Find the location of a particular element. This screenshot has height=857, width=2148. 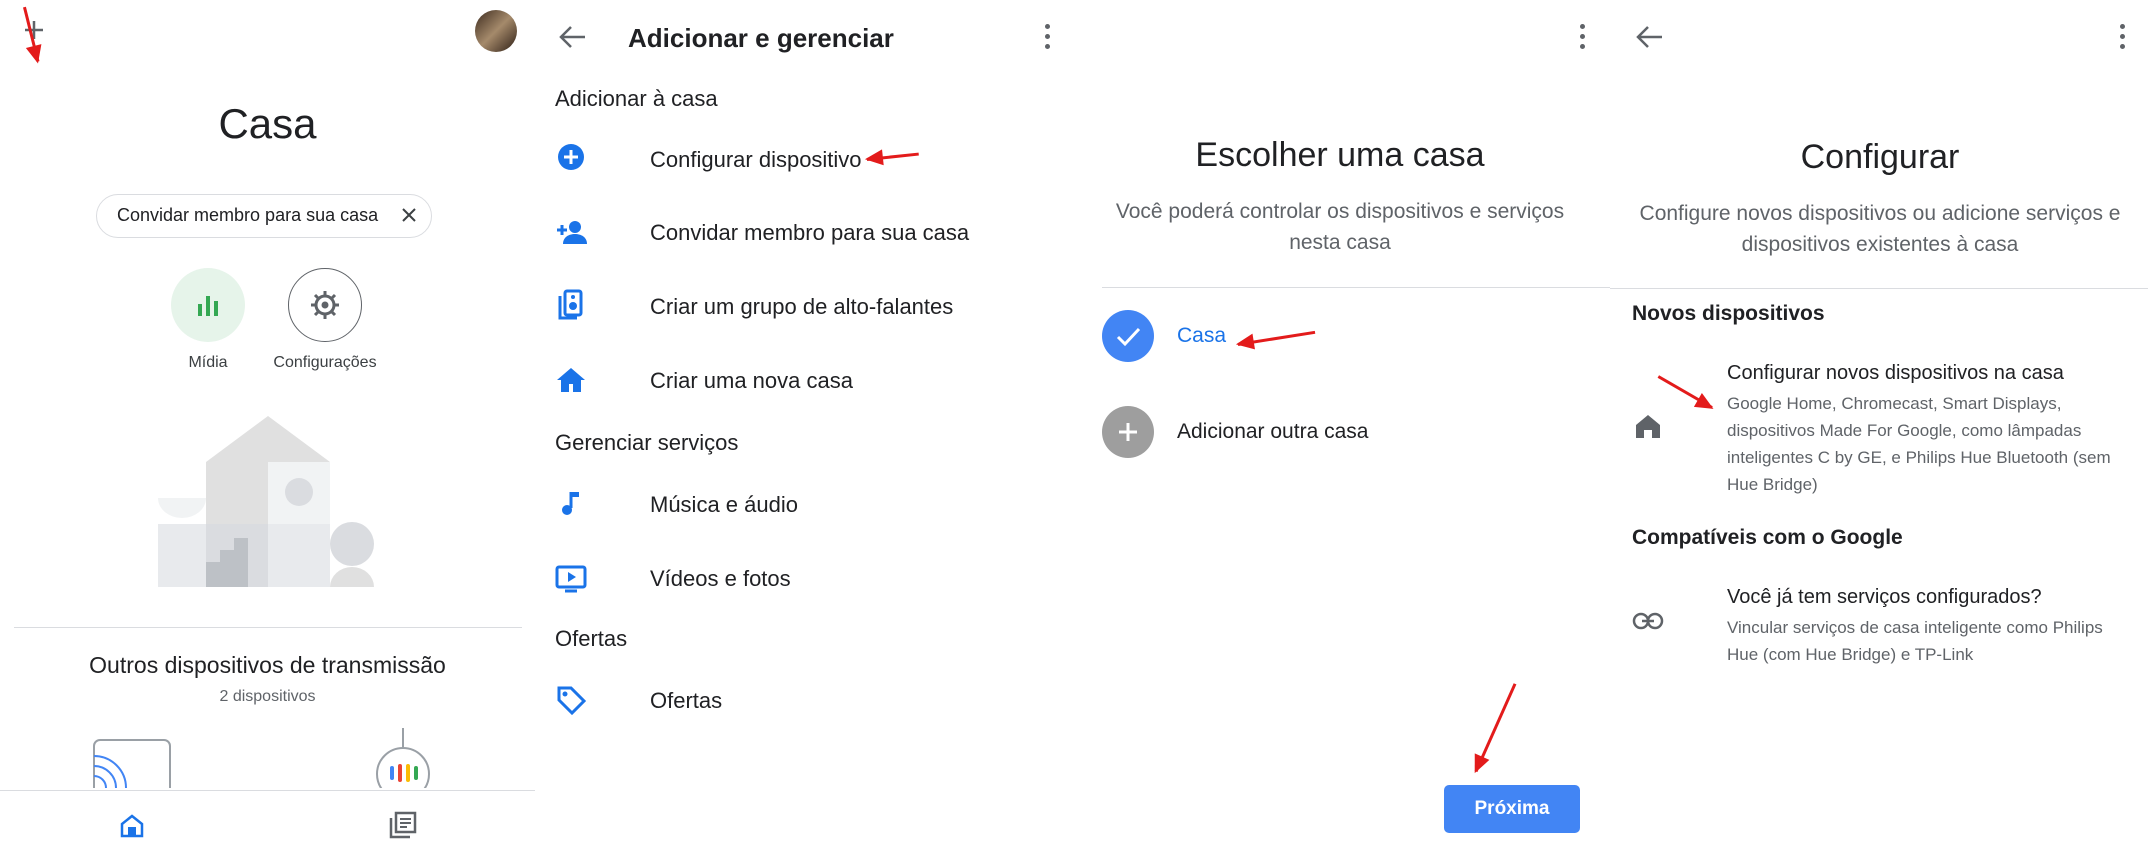

home-option-casa: Casa is located at coordinates (1342, 337).